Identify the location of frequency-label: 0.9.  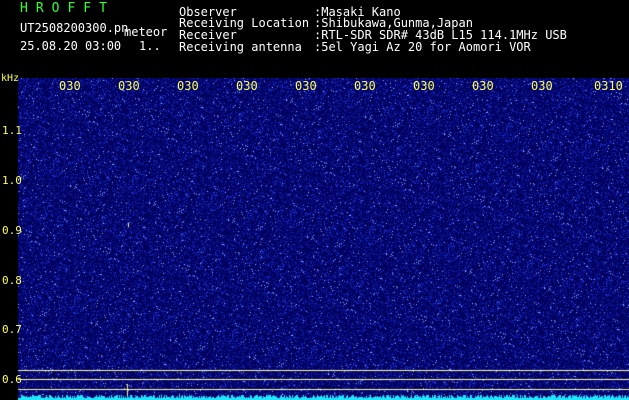
(12, 230).